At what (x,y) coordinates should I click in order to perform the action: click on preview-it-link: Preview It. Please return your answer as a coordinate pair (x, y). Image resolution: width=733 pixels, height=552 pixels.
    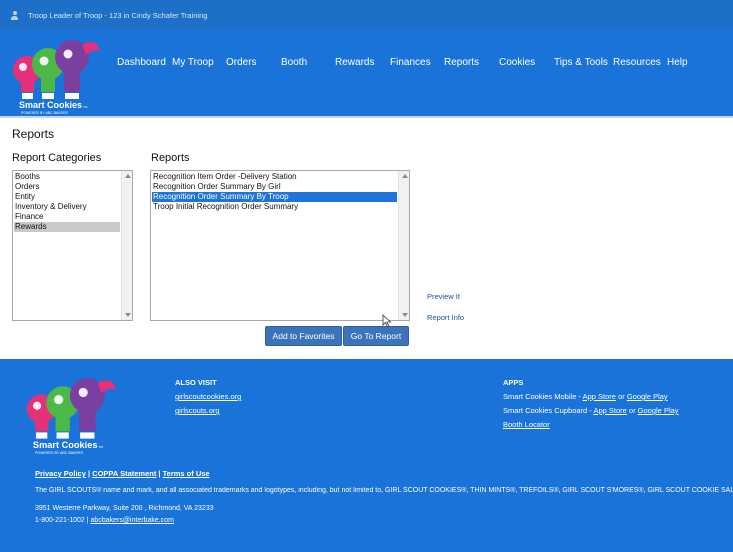
    Looking at the image, I should click on (443, 296).